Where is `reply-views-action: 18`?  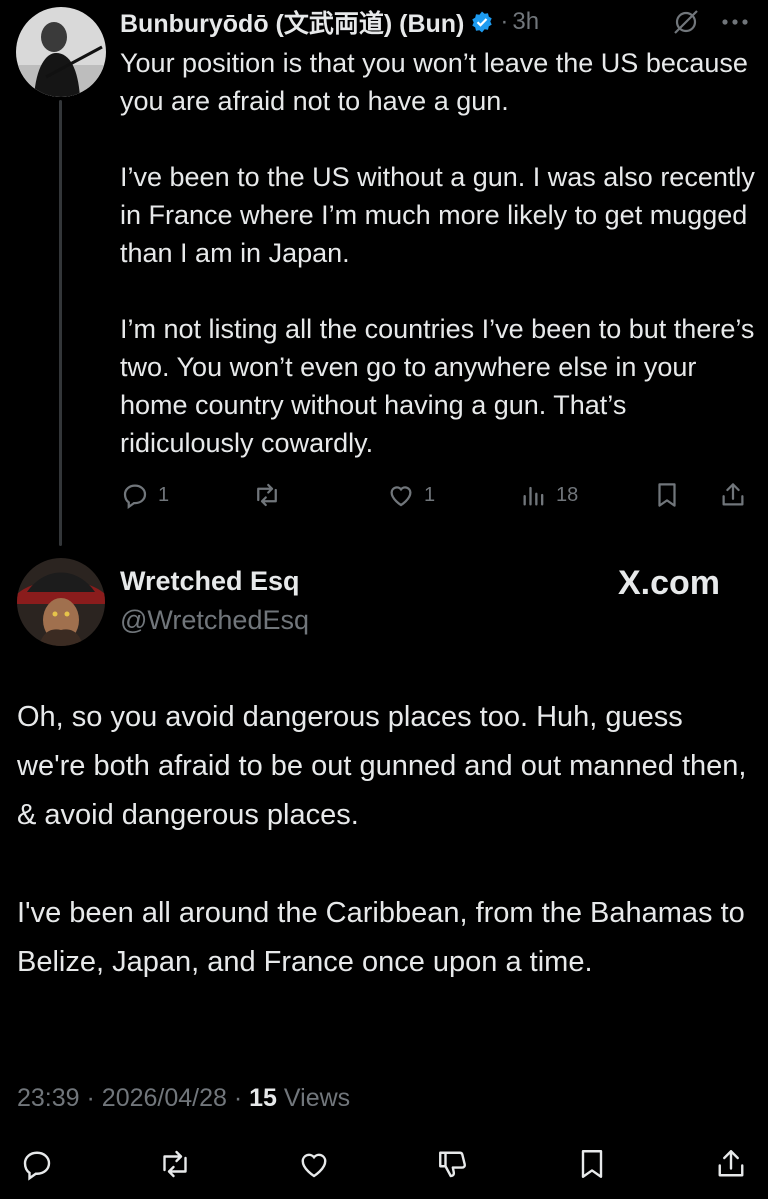 reply-views-action: 18 is located at coordinates (549, 495).